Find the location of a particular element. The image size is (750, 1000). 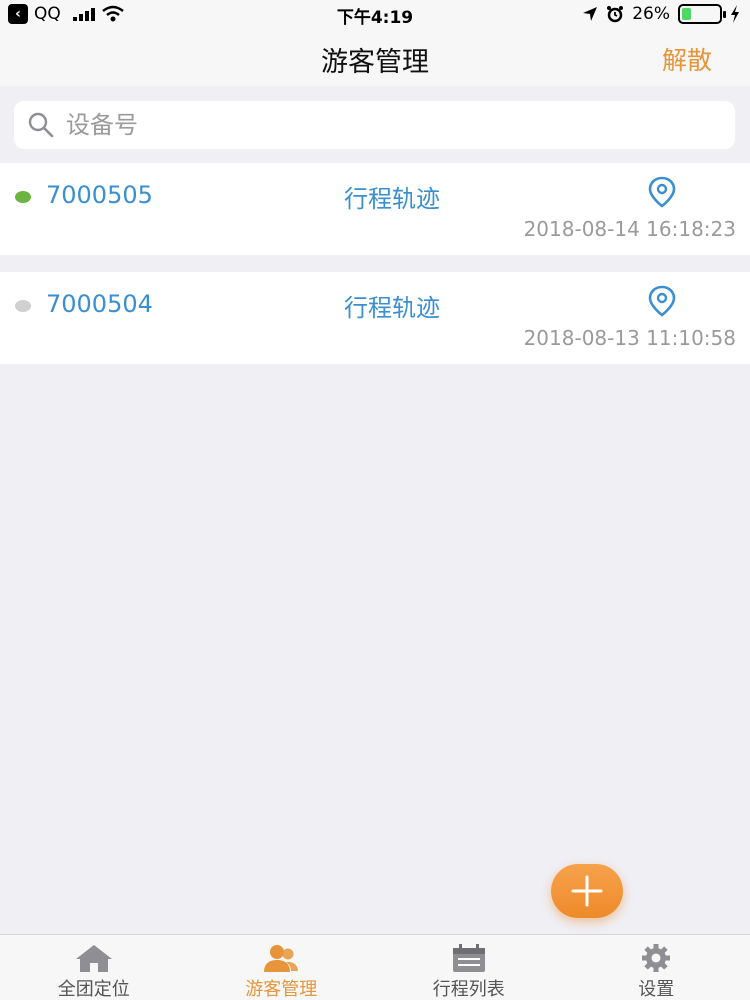

status-bar: ‹ QQ 下午4:19 26% is located at coordinates (375, 14).